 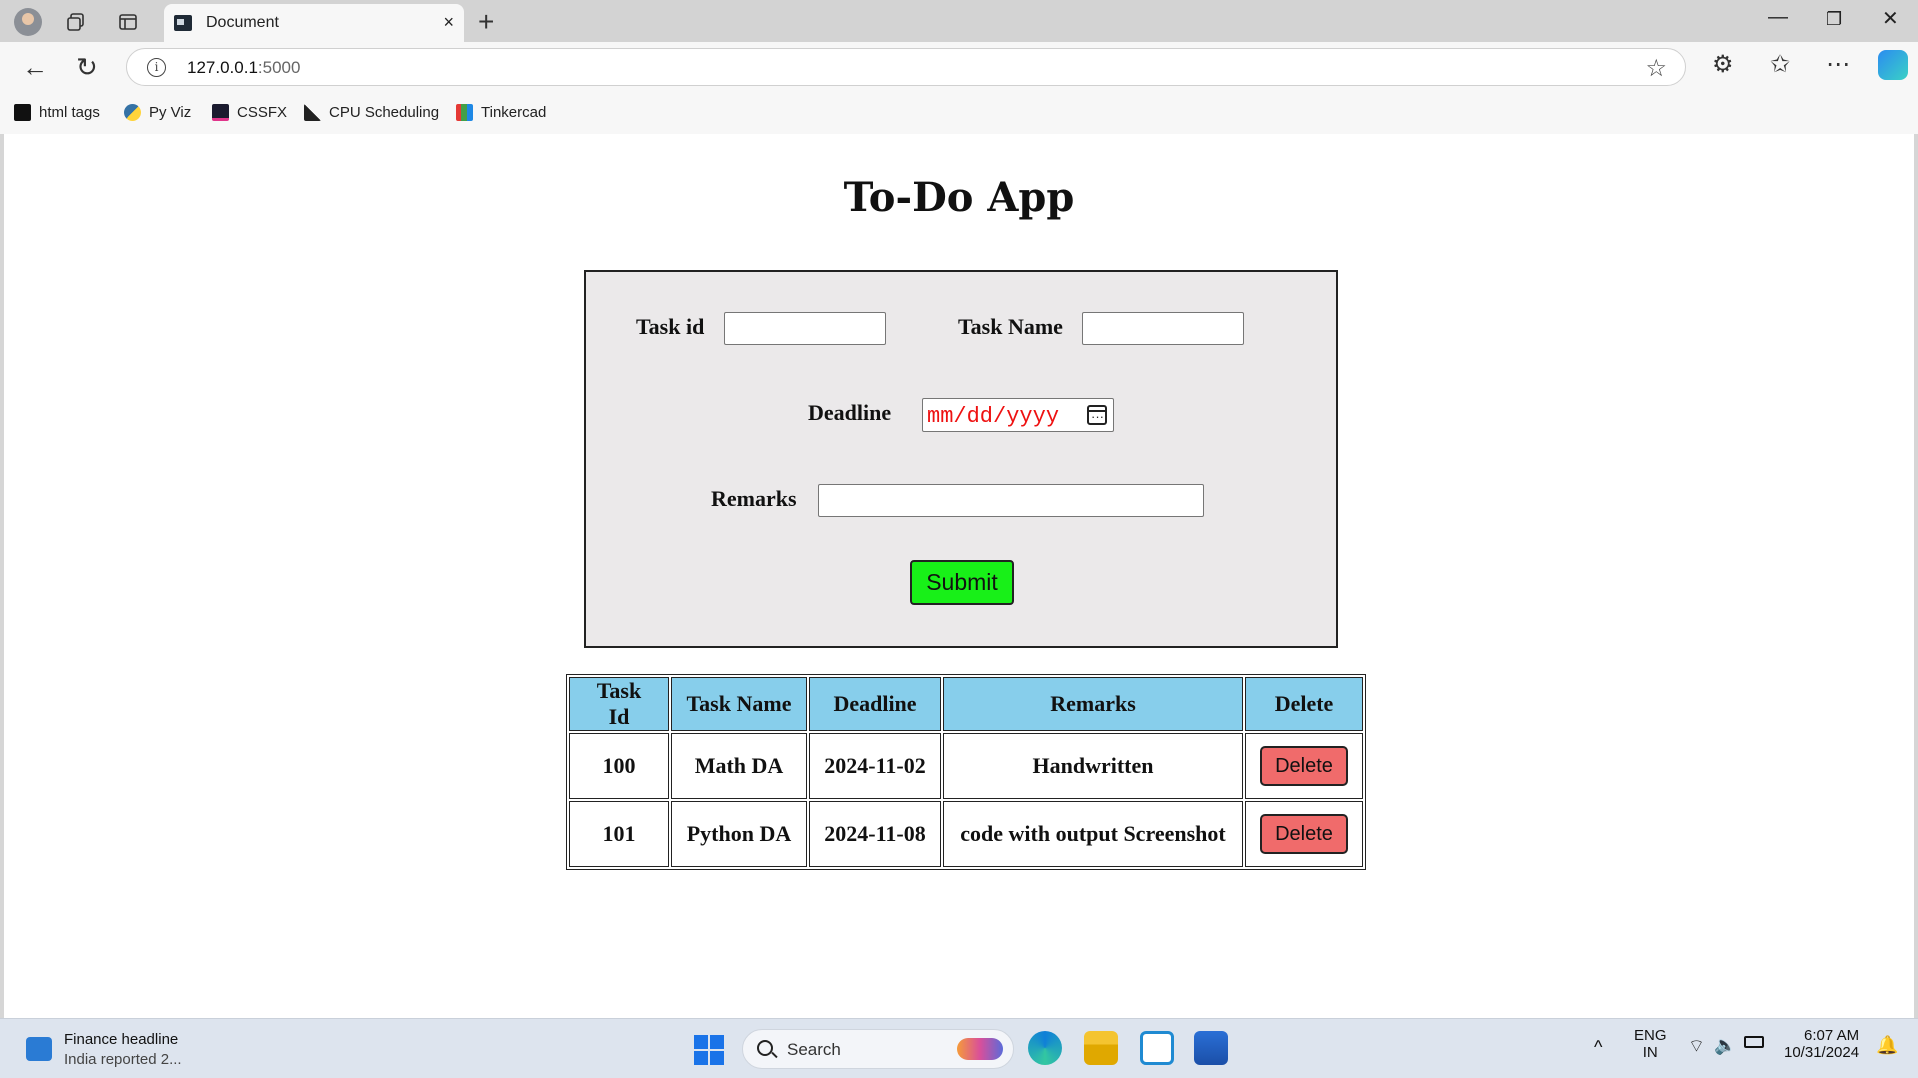 What do you see at coordinates (1011, 500) in the screenshot?
I see `remarks-input` at bounding box center [1011, 500].